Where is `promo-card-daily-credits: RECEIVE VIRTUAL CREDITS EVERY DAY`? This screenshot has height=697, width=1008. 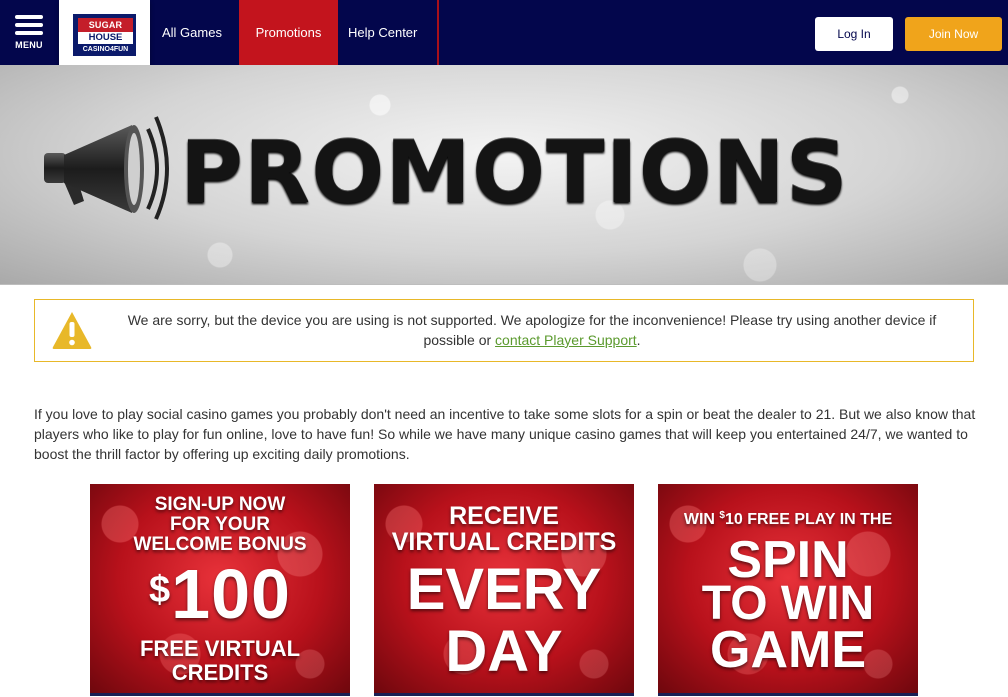 promo-card-daily-credits: RECEIVE VIRTUAL CREDITS EVERY DAY is located at coordinates (504, 590).